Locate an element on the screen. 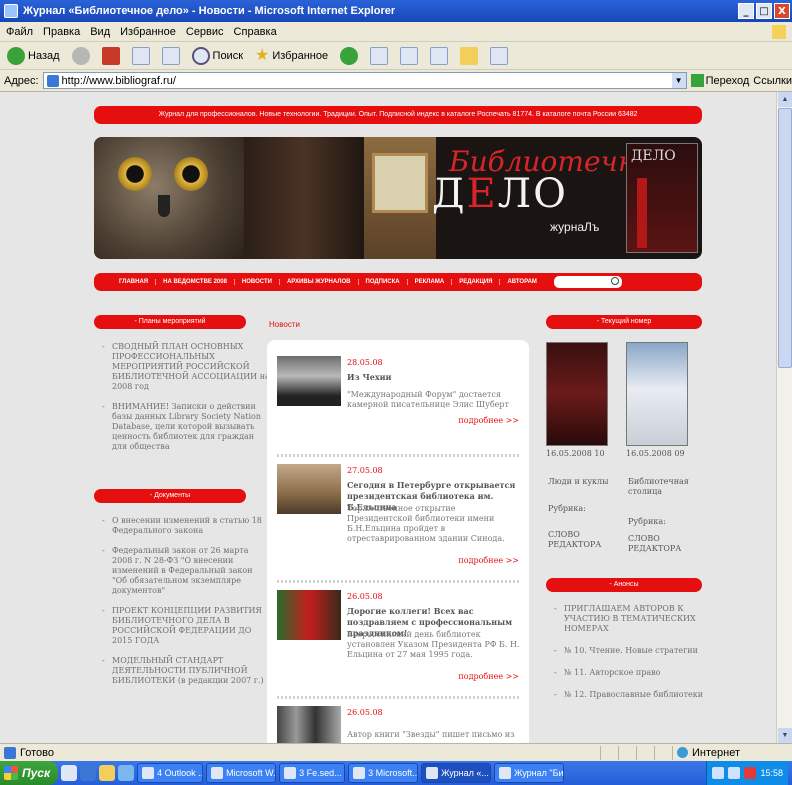 The width and height of the screenshot is (792, 785). refresh-icon is located at coordinates (140, 55).